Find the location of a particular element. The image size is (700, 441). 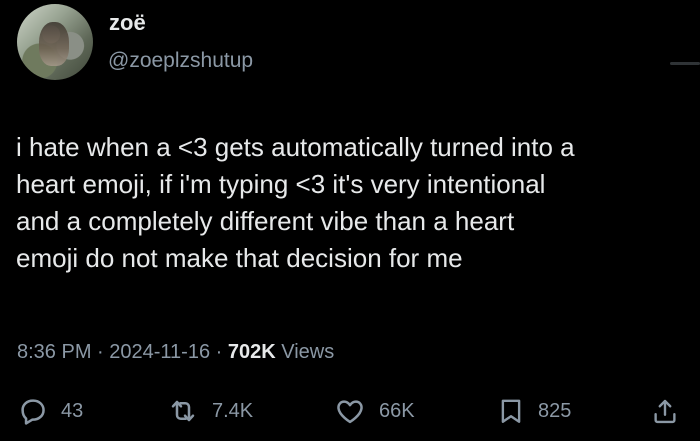

share-button is located at coordinates (665, 411).